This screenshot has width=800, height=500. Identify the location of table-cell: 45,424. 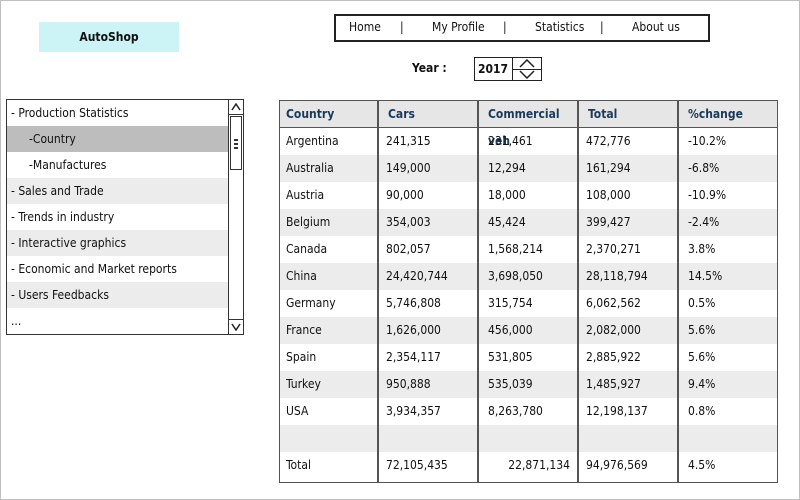
(507, 222).